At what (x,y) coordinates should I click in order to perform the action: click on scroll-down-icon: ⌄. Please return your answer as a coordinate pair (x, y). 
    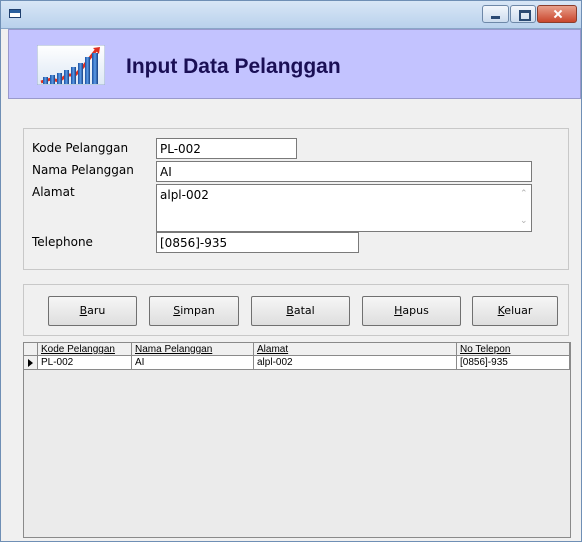
    Looking at the image, I should click on (524, 221).